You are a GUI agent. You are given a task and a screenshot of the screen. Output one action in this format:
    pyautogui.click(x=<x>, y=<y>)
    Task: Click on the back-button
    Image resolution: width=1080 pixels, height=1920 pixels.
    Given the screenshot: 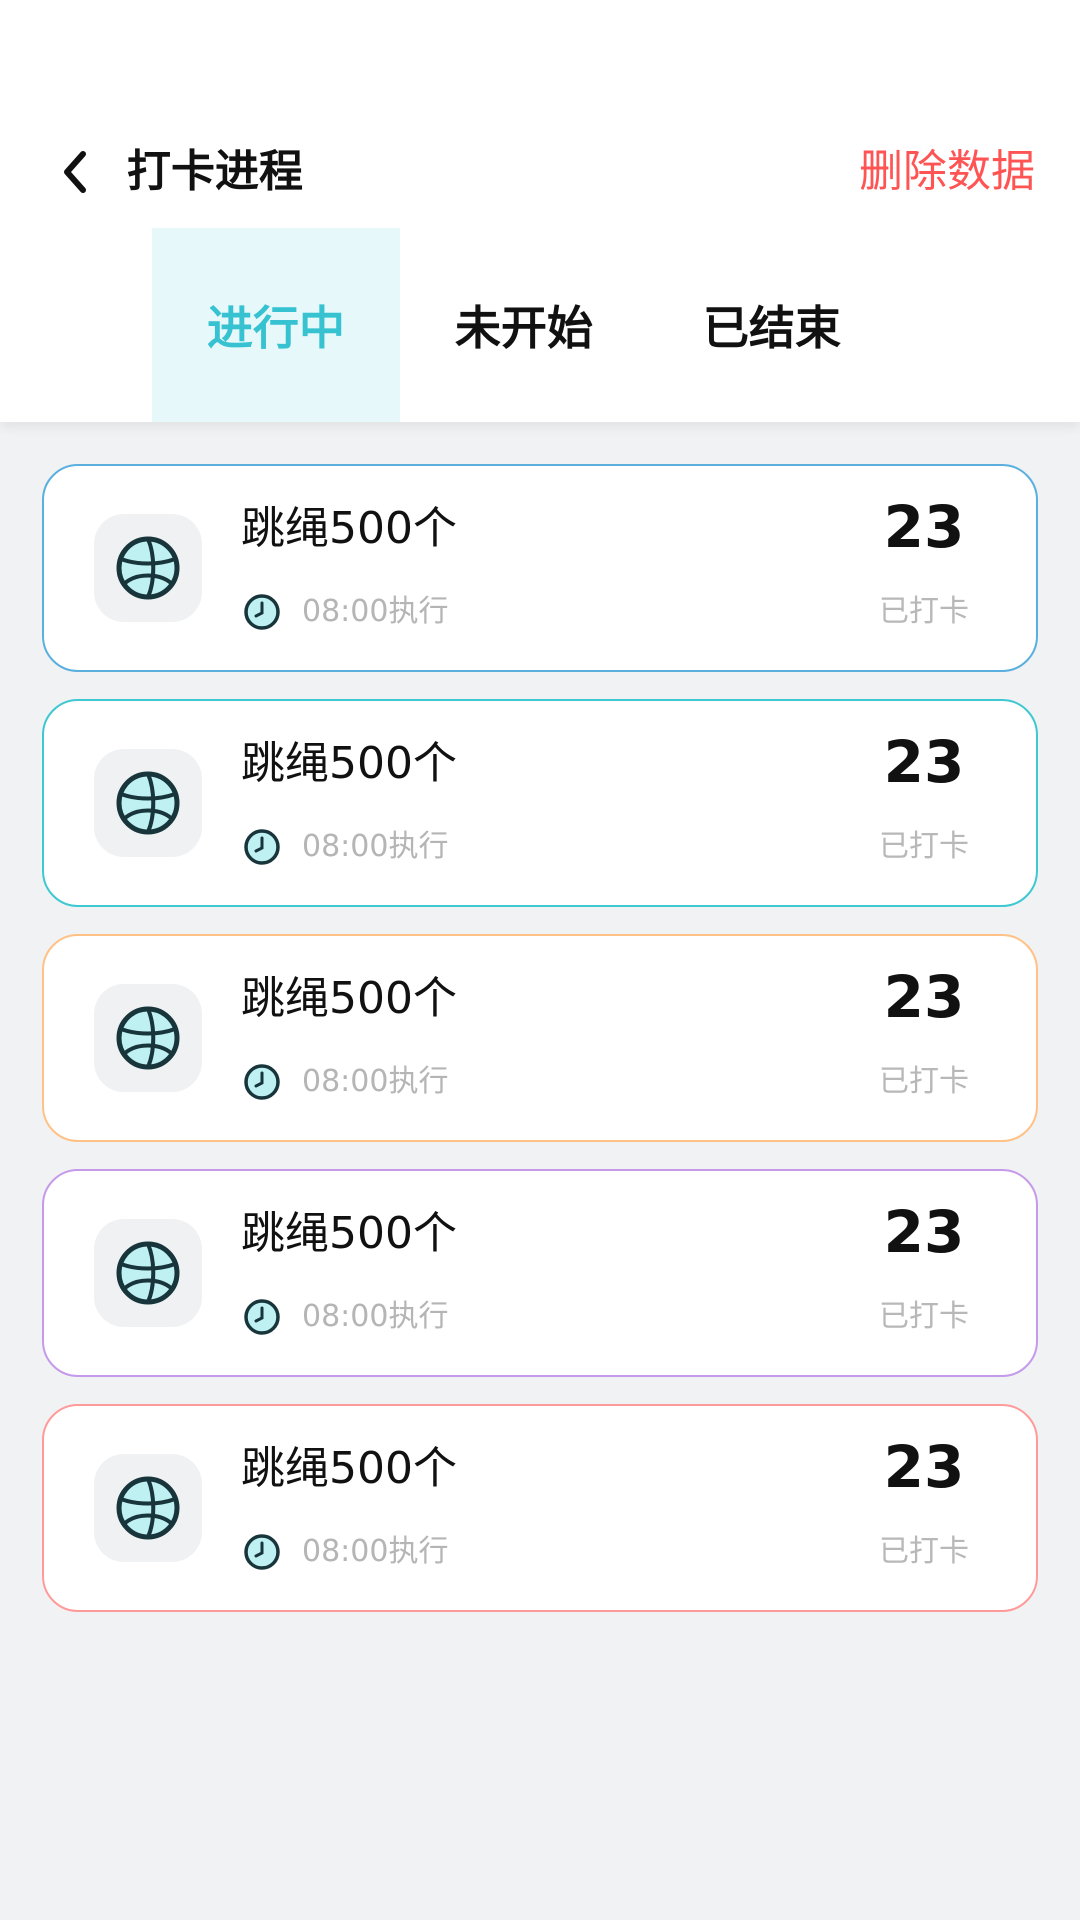 What is the action you would take?
    pyautogui.click(x=74, y=172)
    